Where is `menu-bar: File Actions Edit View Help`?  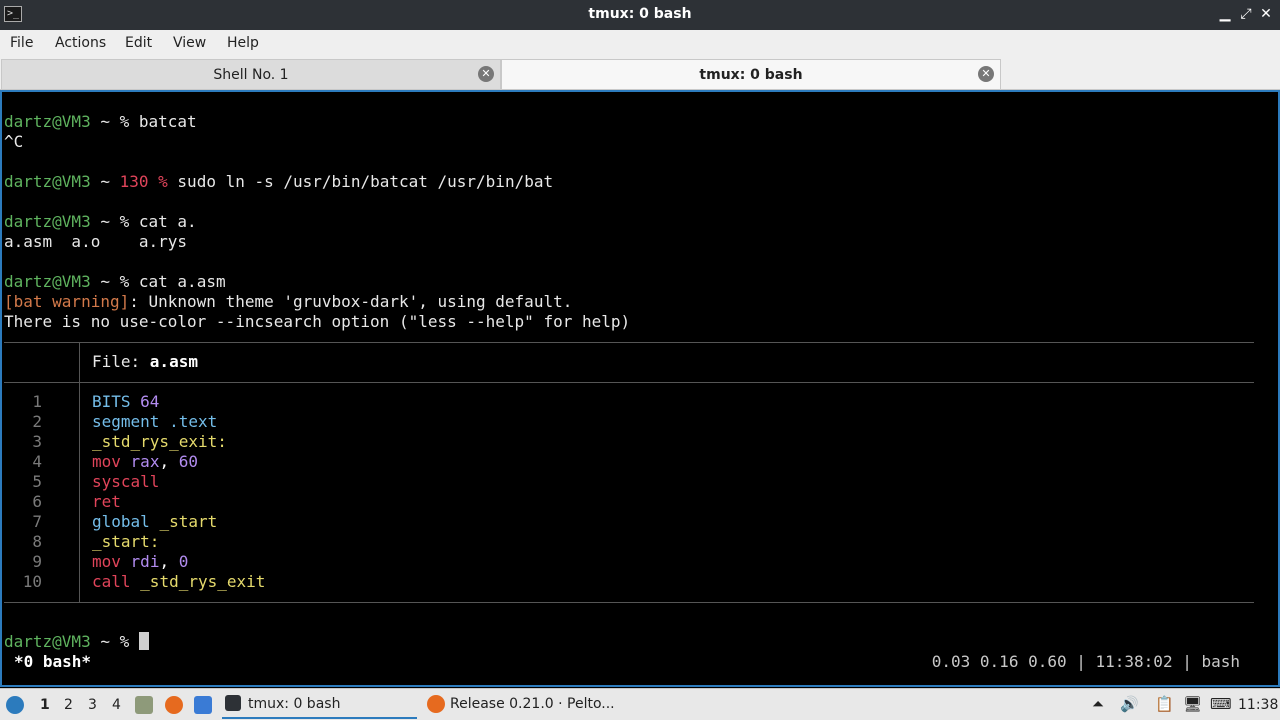 menu-bar: File Actions Edit View Help is located at coordinates (640, 44).